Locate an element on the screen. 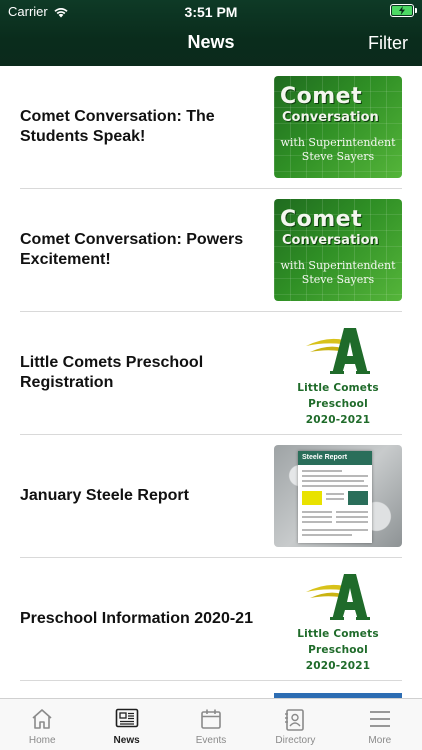  battery-icon is located at coordinates (403, 10).